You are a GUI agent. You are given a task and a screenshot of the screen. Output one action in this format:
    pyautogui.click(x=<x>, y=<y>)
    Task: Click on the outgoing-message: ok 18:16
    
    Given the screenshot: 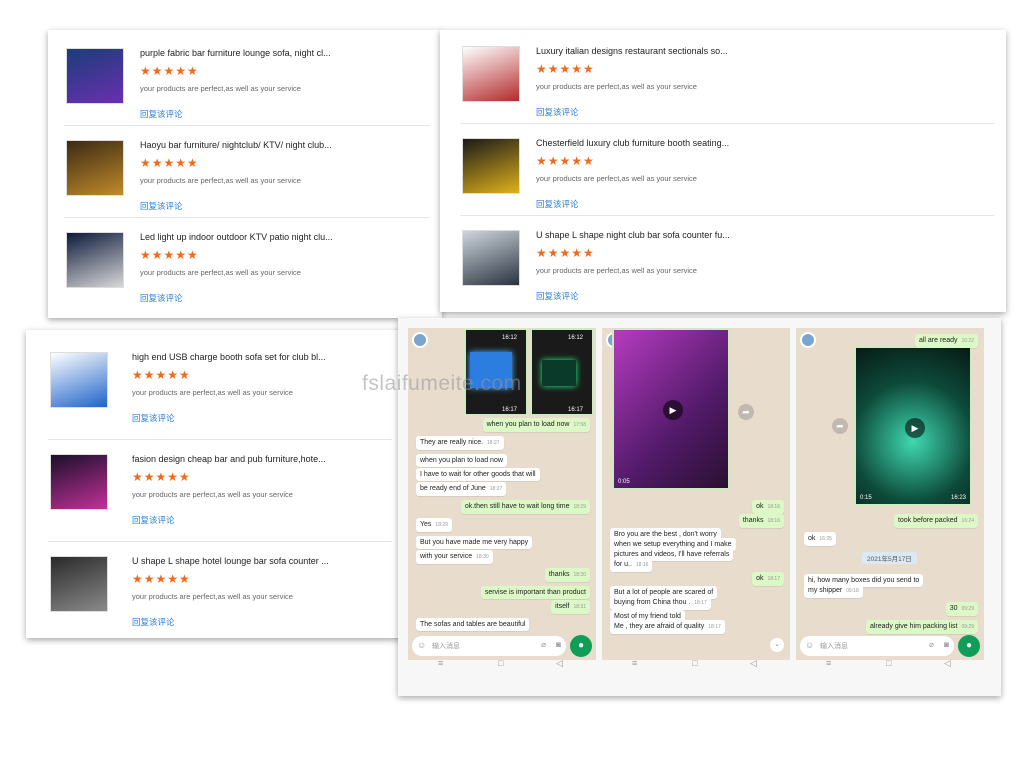 What is the action you would take?
    pyautogui.click(x=768, y=507)
    